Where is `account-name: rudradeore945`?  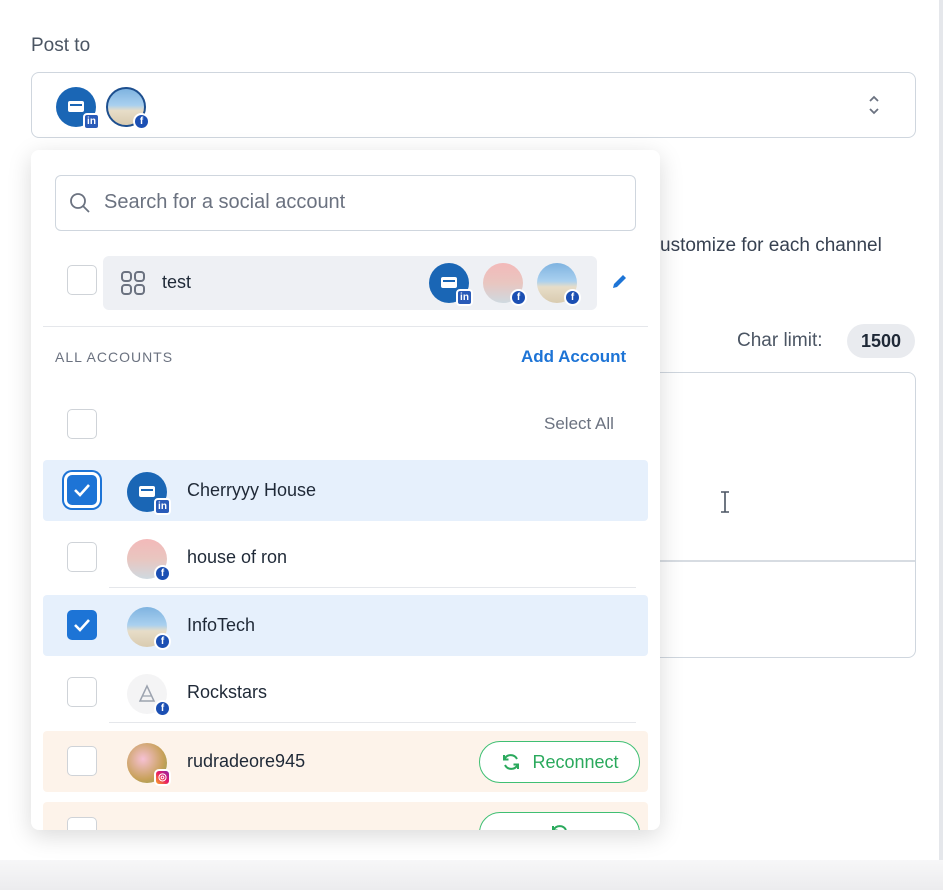
account-name: rudradeore945 is located at coordinates (246, 761).